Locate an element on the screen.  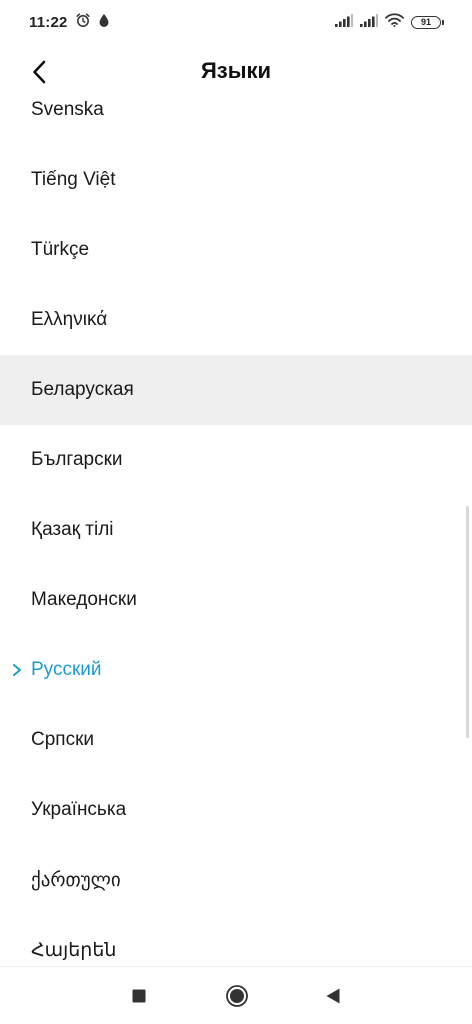
language-label: Tiếng Việt is located at coordinates (73, 179).